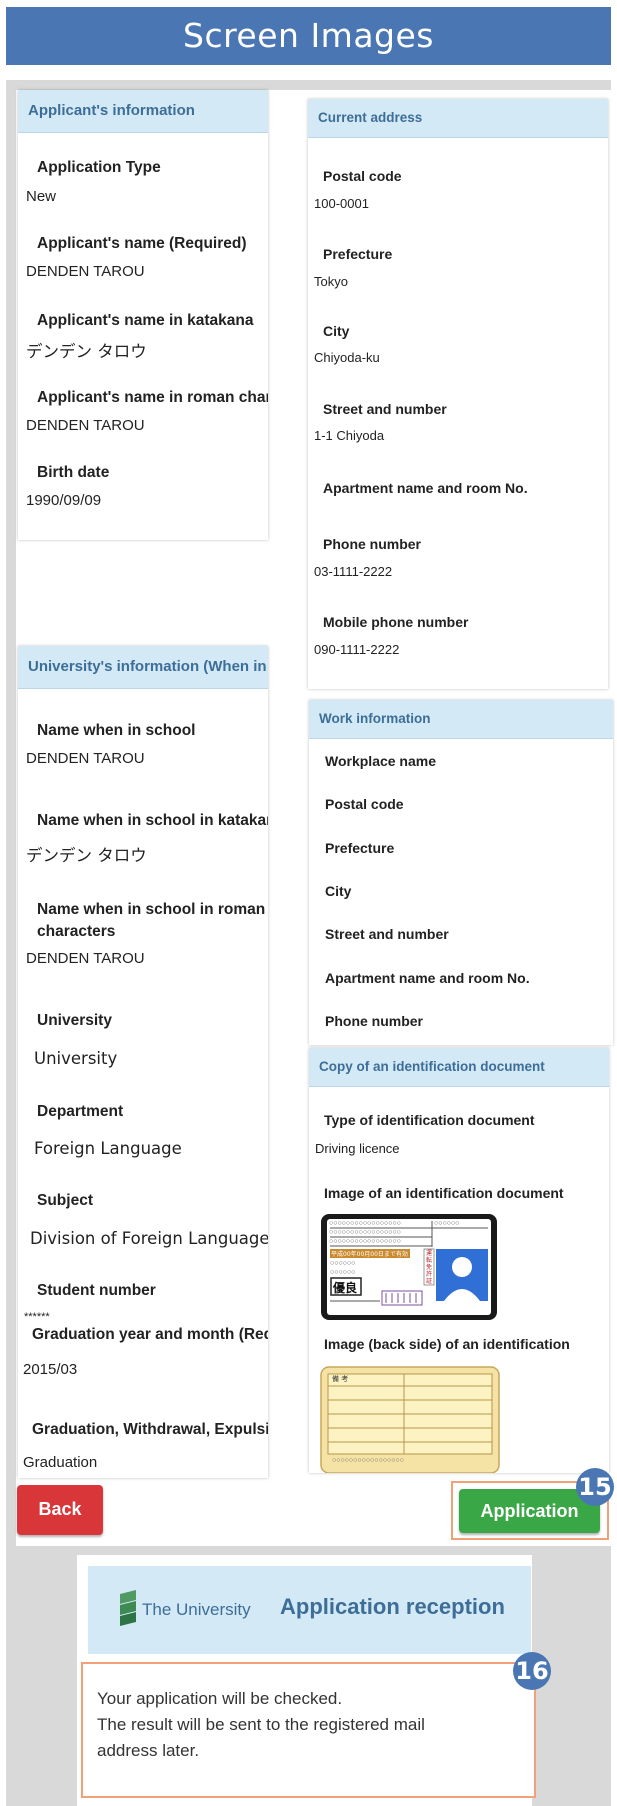 The image size is (617, 1806). I want to click on graduation-month-label: Graduation year and month (Requi, so click(150, 1334).